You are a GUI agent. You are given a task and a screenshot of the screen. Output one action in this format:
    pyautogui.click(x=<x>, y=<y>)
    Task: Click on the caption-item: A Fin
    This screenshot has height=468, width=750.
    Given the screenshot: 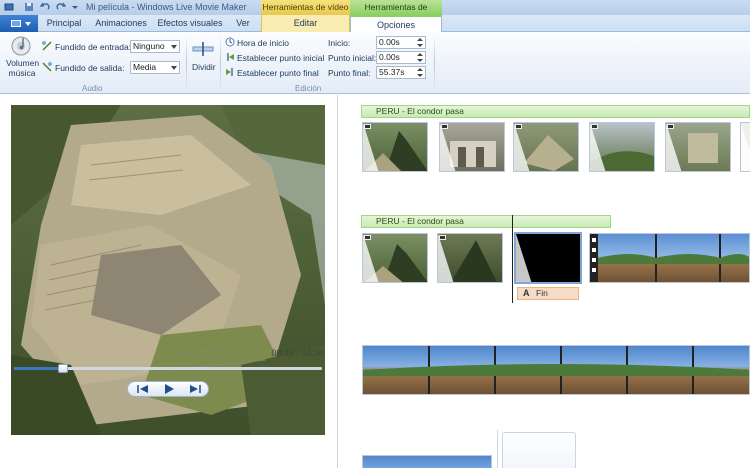 What is the action you would take?
    pyautogui.click(x=548, y=293)
    